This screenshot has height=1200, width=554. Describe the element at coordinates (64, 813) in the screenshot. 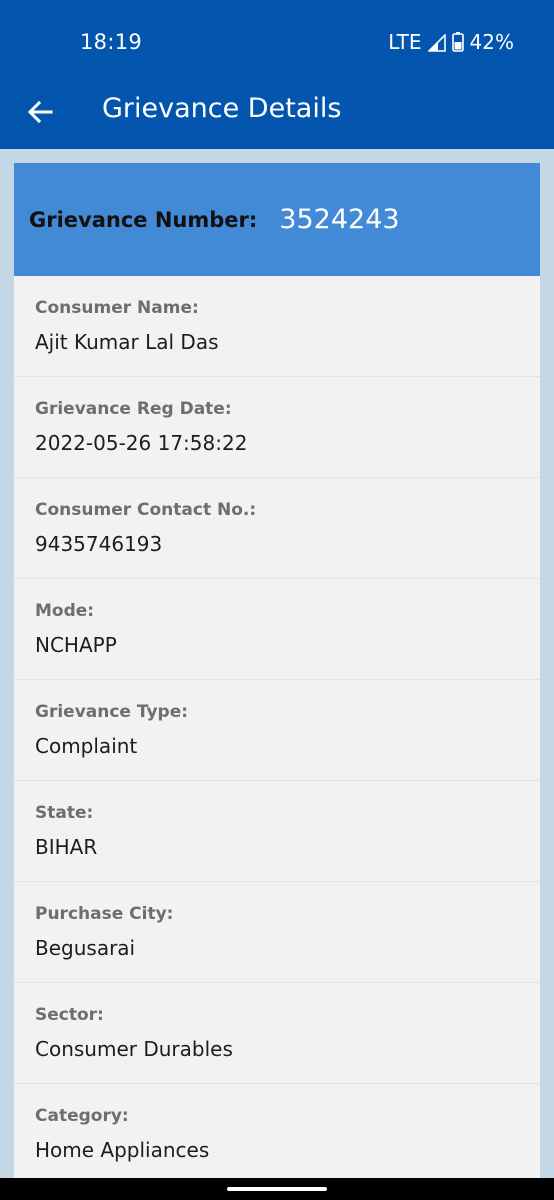

I see `field-label: State:` at that location.